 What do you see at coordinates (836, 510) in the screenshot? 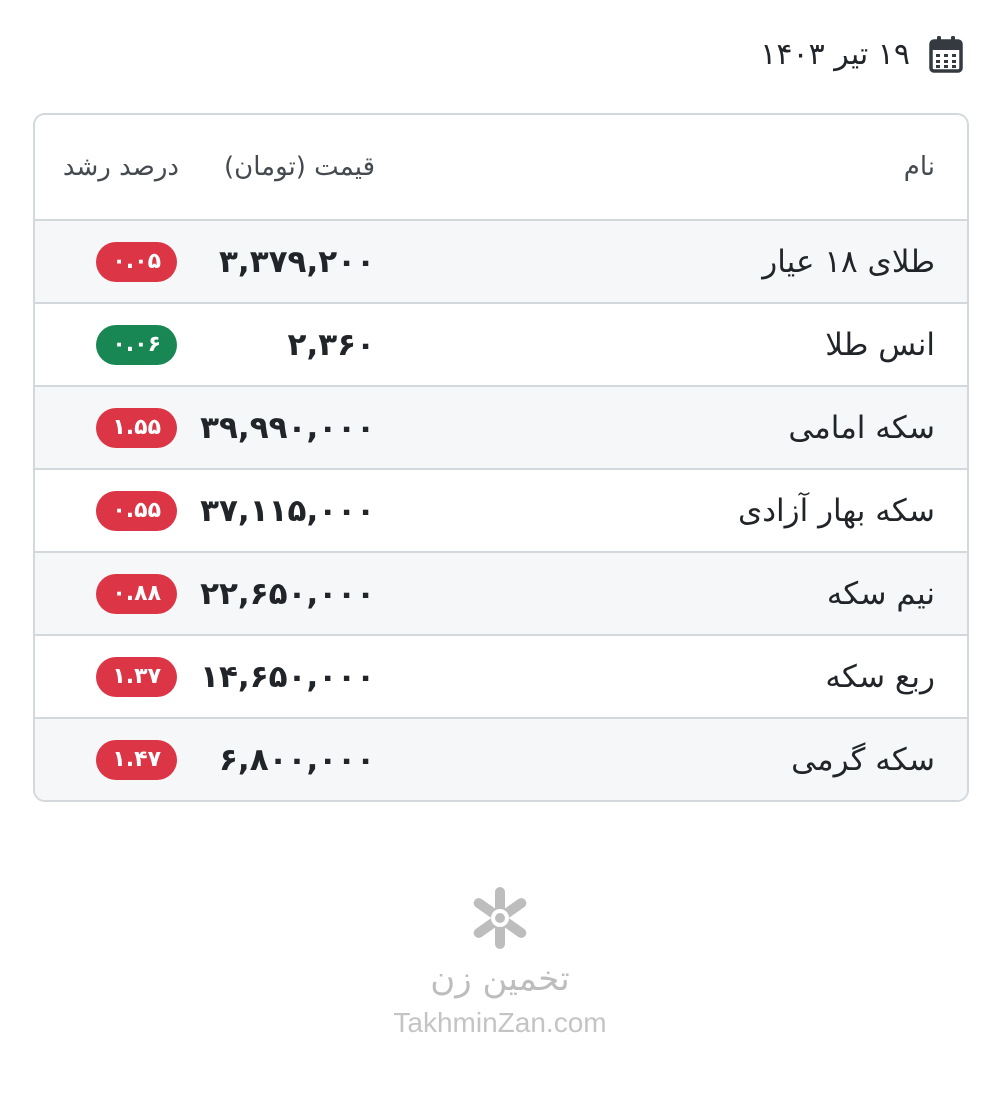
I see `row-name: سکه بهار آزادی` at bounding box center [836, 510].